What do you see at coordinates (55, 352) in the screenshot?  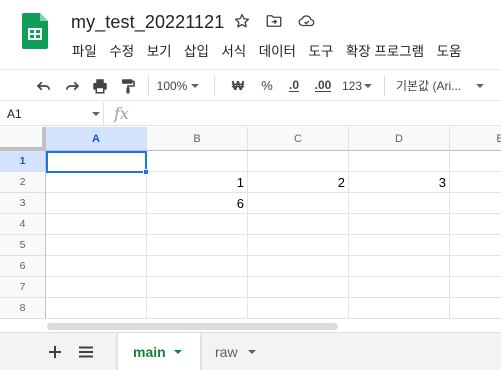 I see `plus-icon` at bounding box center [55, 352].